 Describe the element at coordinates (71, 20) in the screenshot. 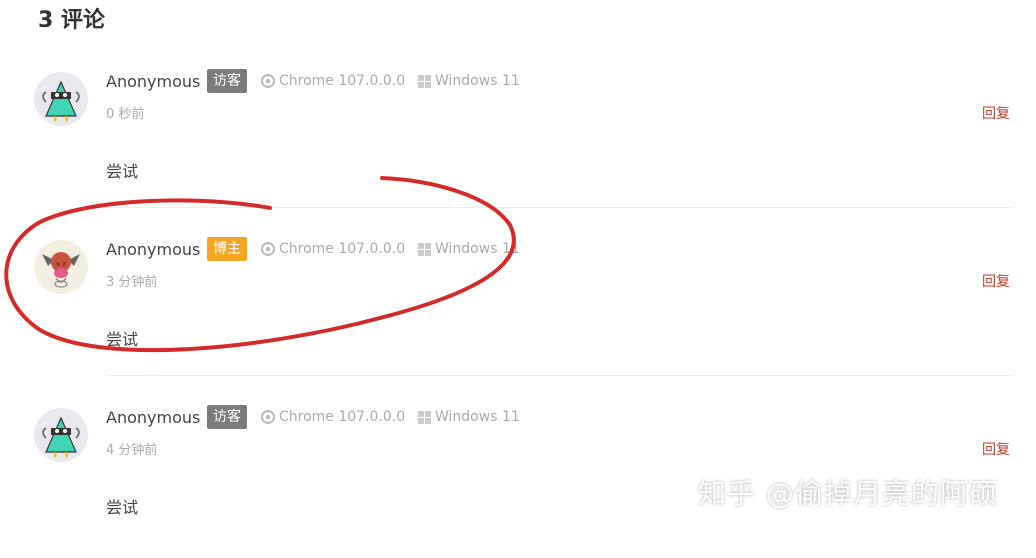

I see `comments-heading: 3 评论` at that location.